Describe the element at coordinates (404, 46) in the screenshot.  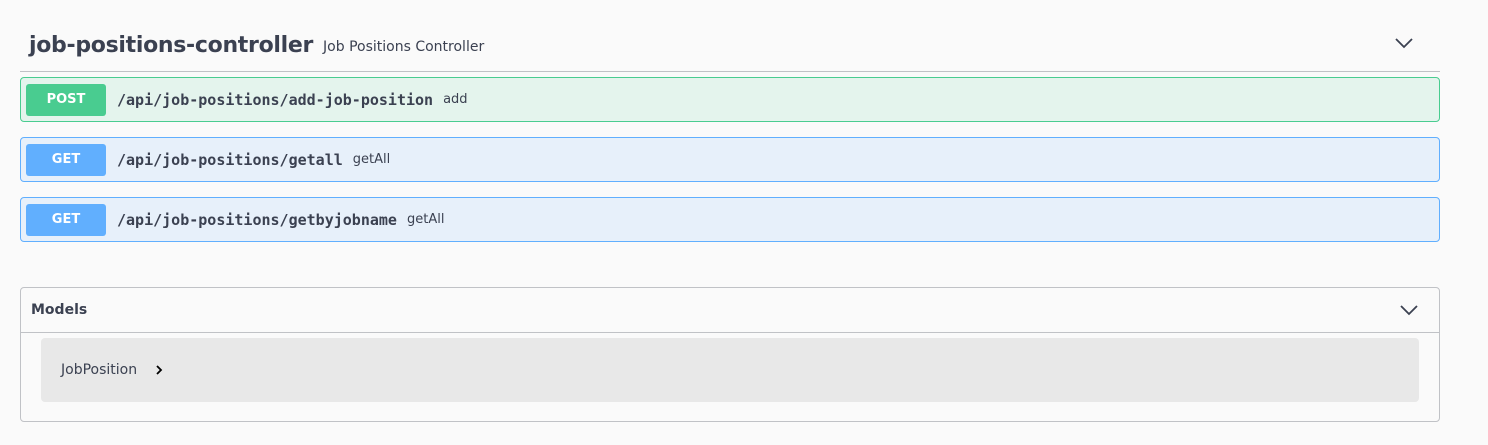
I see `controller-description: Job Positions Controller` at that location.